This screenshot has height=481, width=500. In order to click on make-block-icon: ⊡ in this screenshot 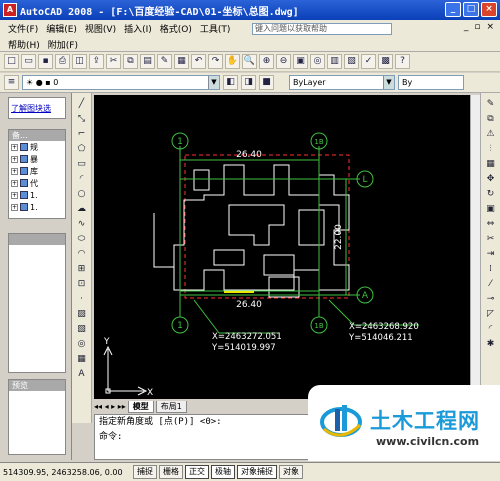, I will do `click(81, 284)`.